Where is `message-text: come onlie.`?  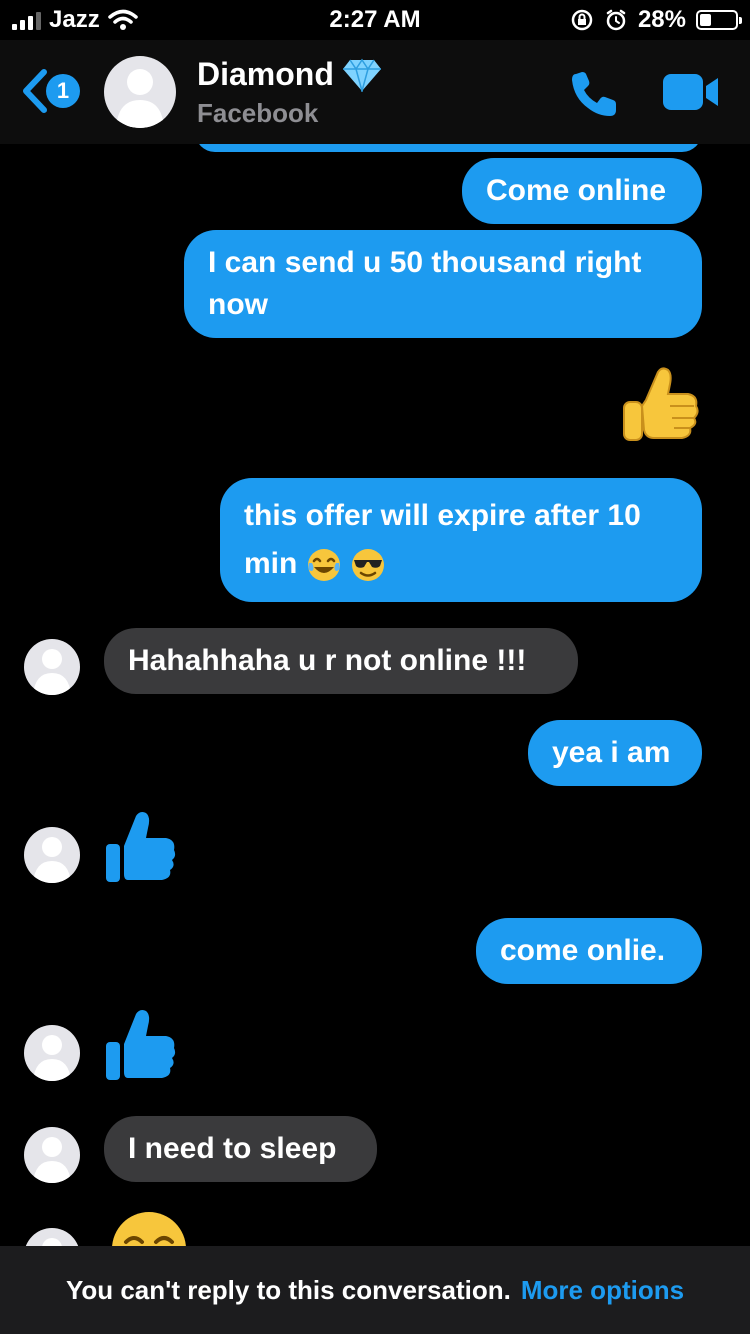
message-text: come onlie. is located at coordinates (583, 950).